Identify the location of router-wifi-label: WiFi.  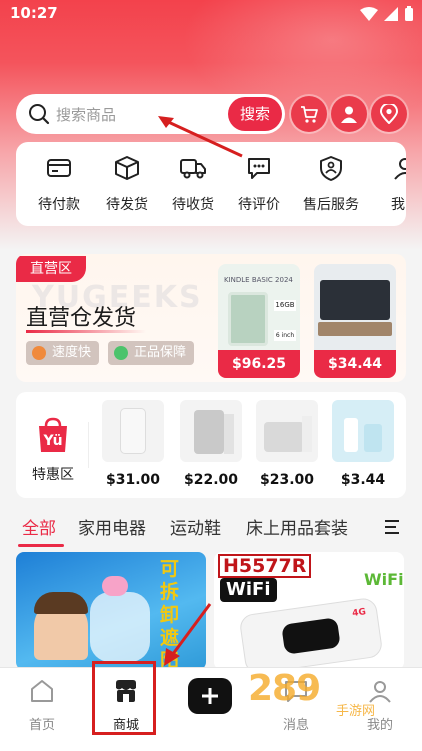
(248, 590).